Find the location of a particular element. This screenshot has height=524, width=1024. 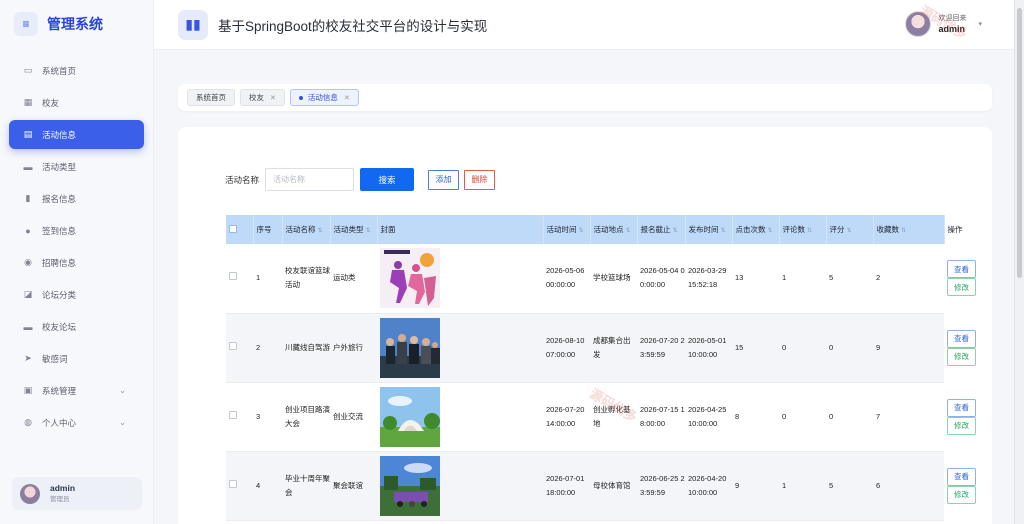

cell-name: 川藏线自驾游 is located at coordinates (306, 348).